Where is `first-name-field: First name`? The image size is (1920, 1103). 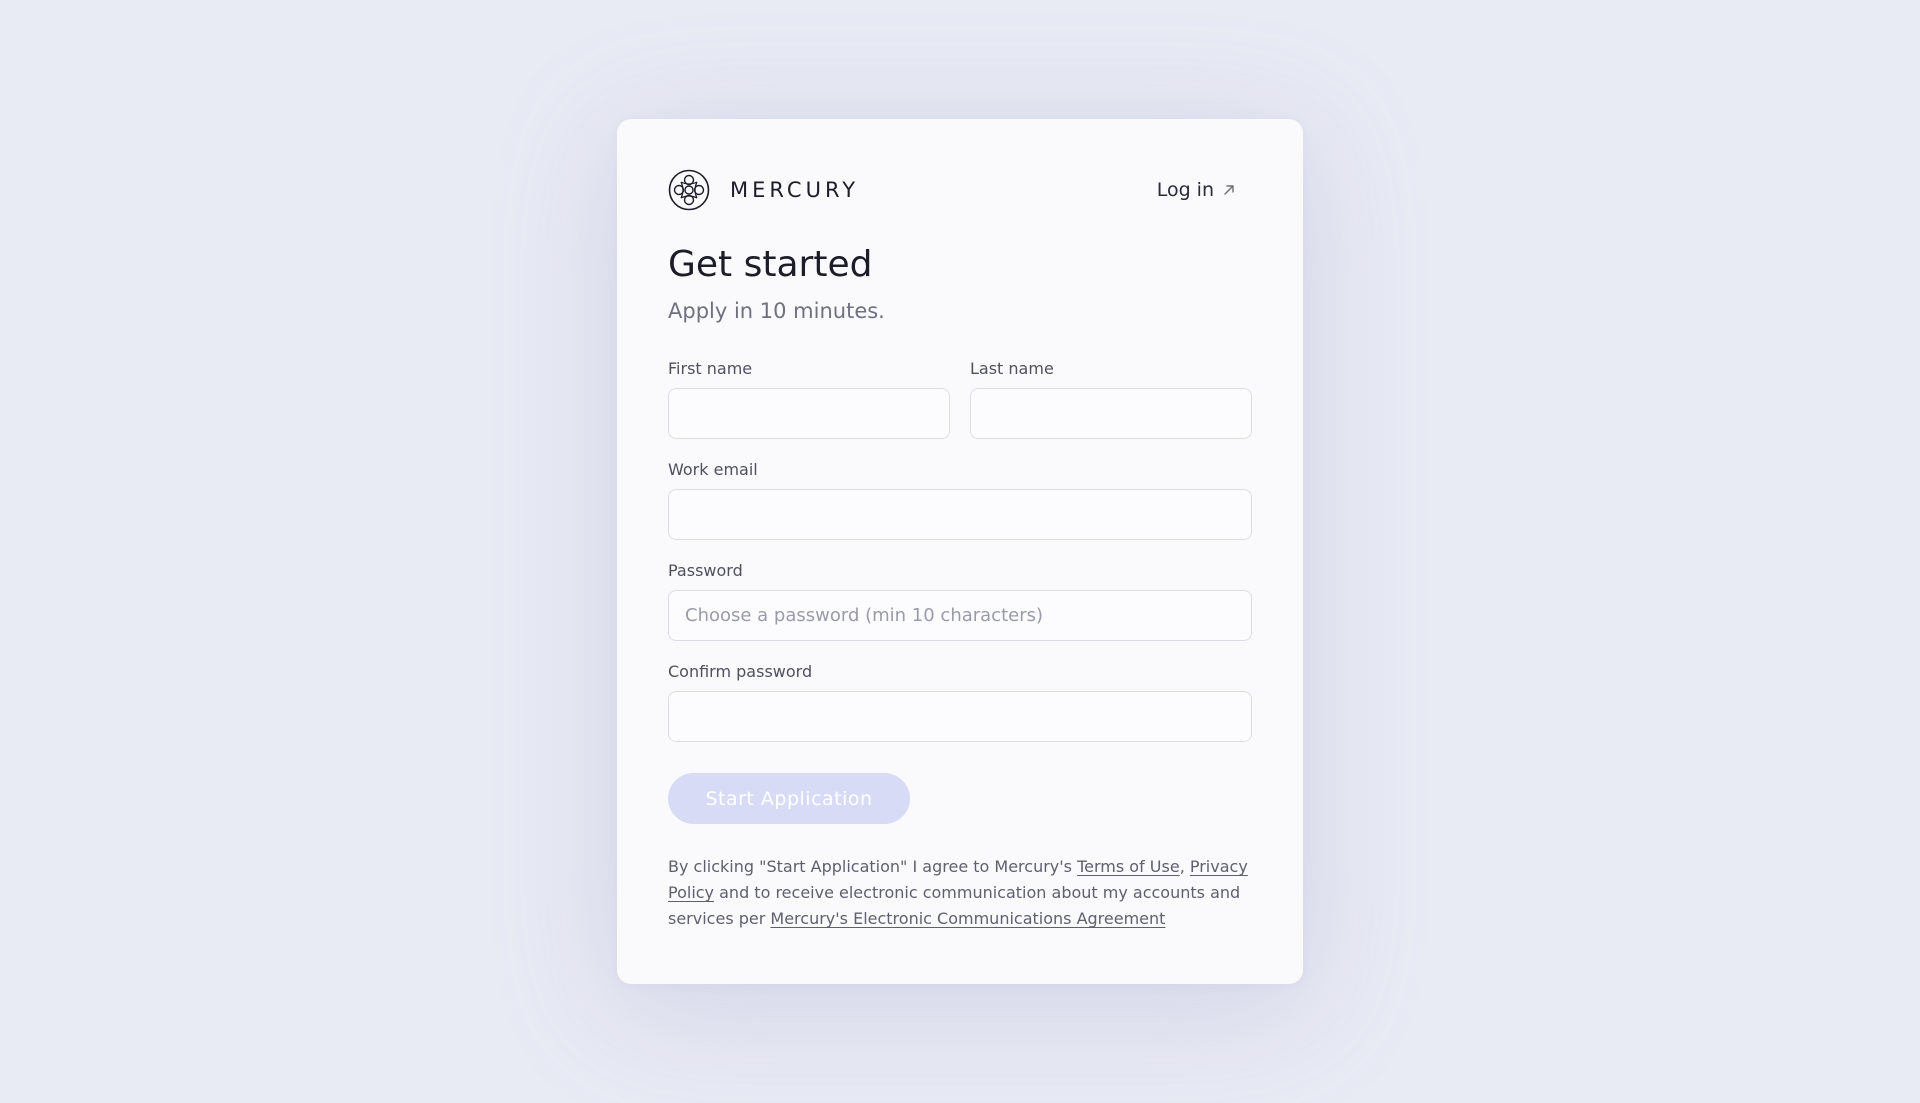 first-name-field: First name is located at coordinates (809, 399).